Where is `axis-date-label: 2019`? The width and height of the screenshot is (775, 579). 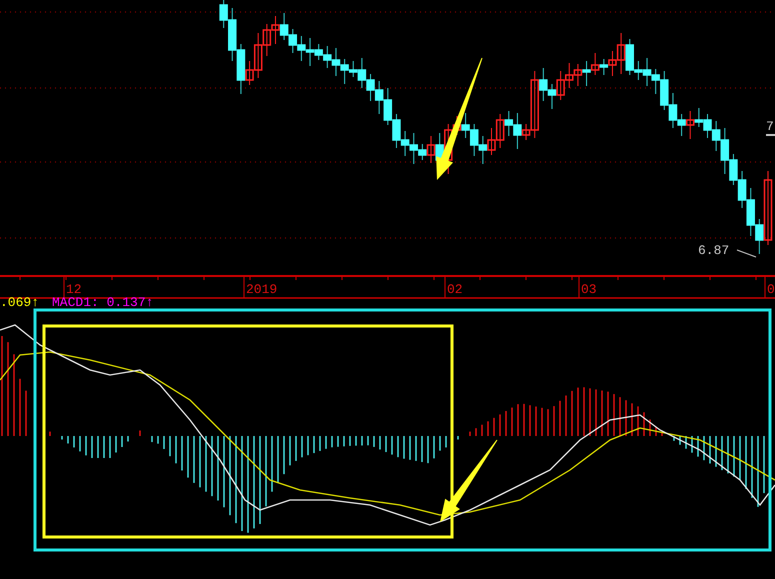 axis-date-label: 2019 is located at coordinates (262, 289).